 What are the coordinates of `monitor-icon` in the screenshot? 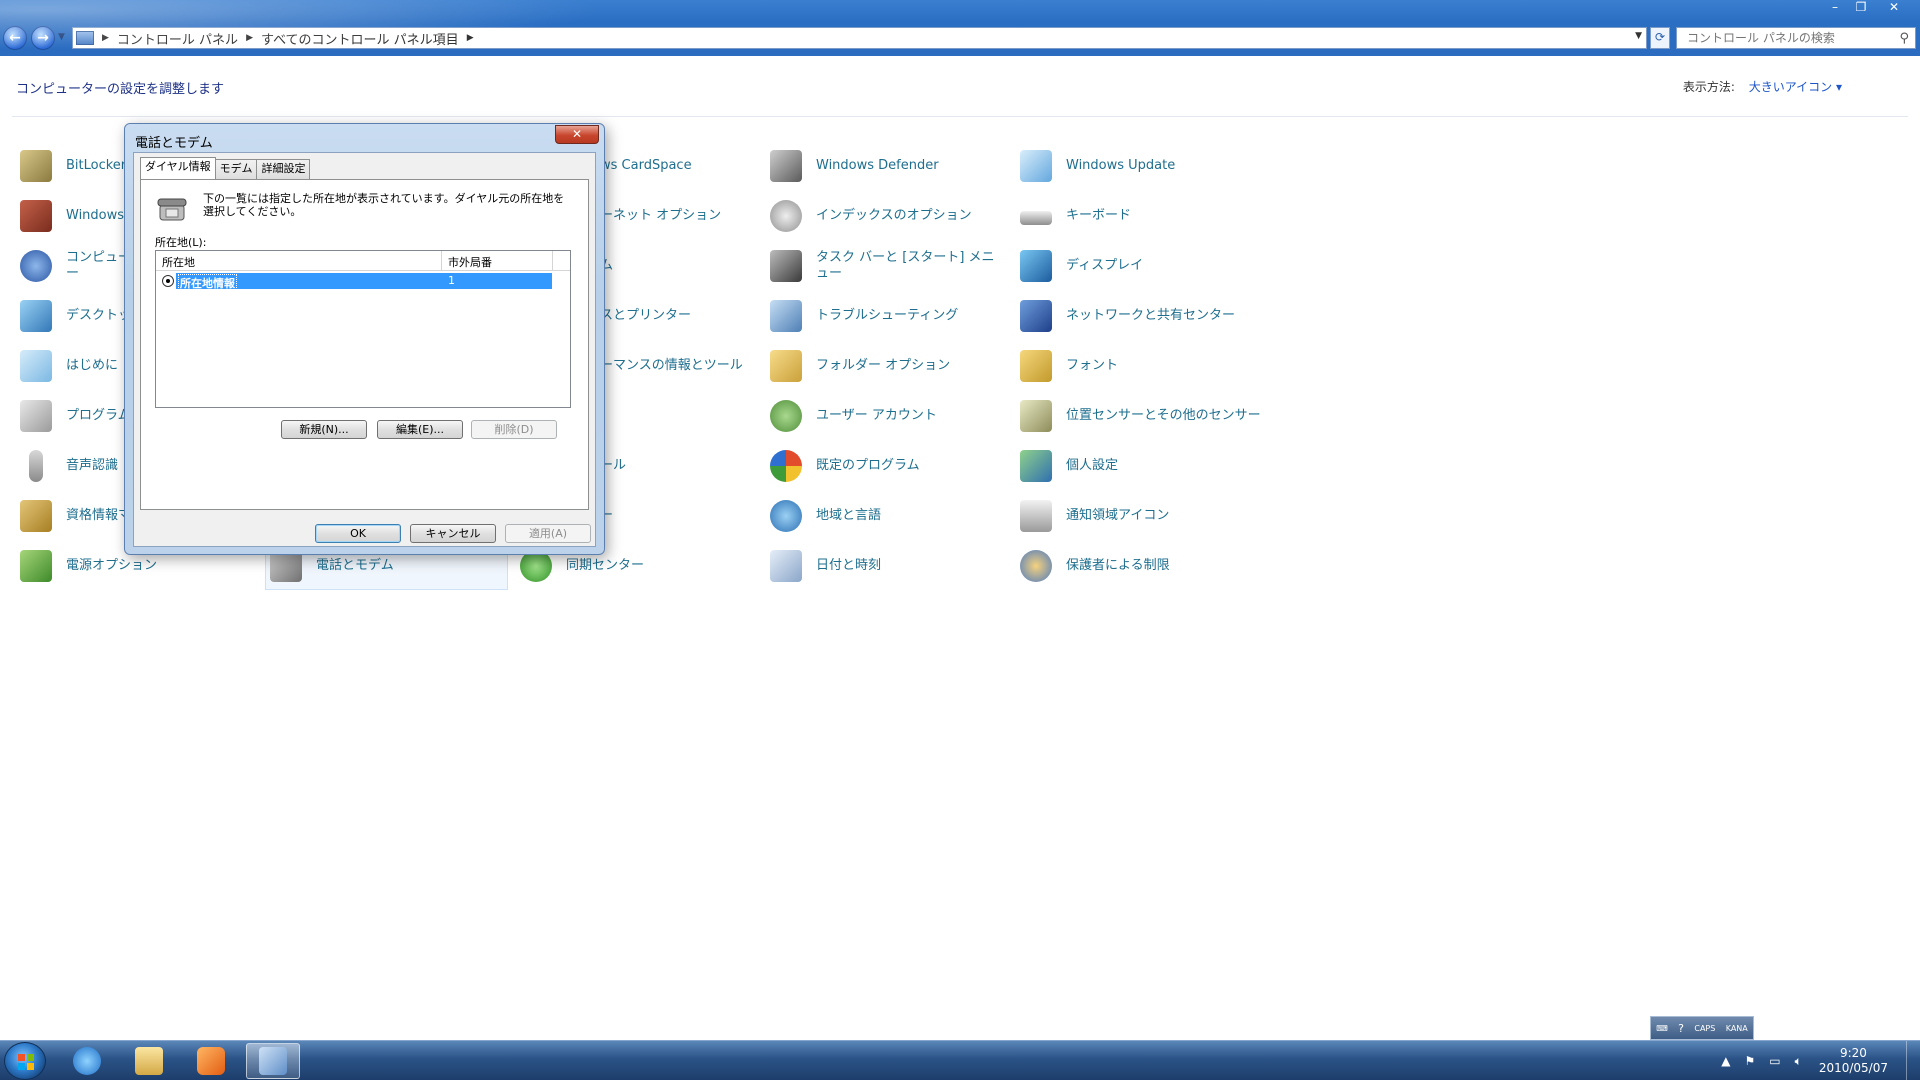 It's located at (1036, 266).